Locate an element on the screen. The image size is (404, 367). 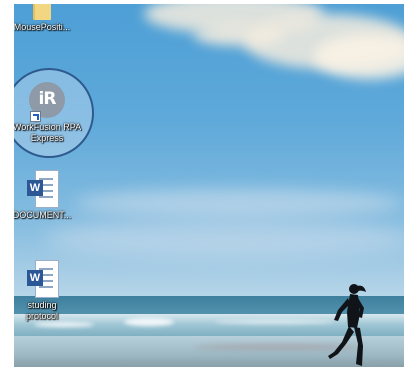
desktop-icon-rpa-express: iR WorkFusion RPA Express is located at coordinates (48, 113).